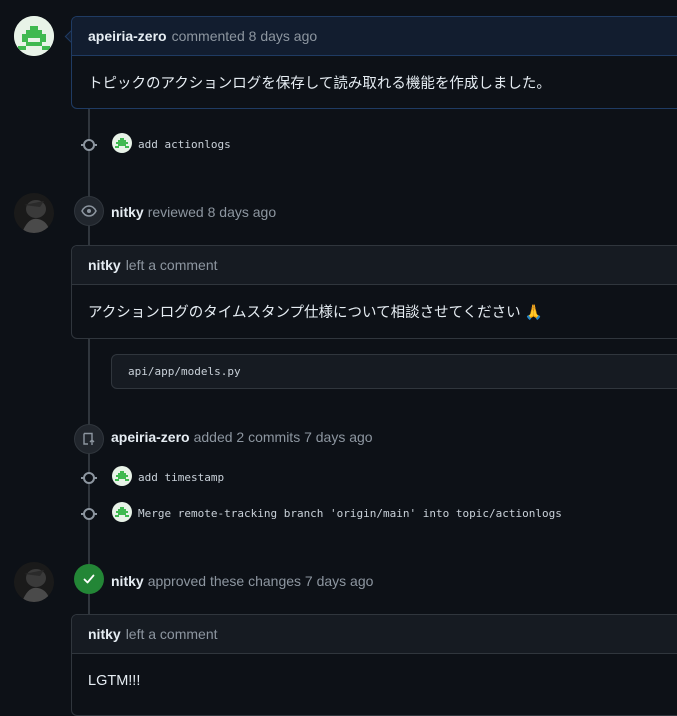 This screenshot has height=716, width=677. I want to click on file-reference: api/app/models.py, so click(394, 371).